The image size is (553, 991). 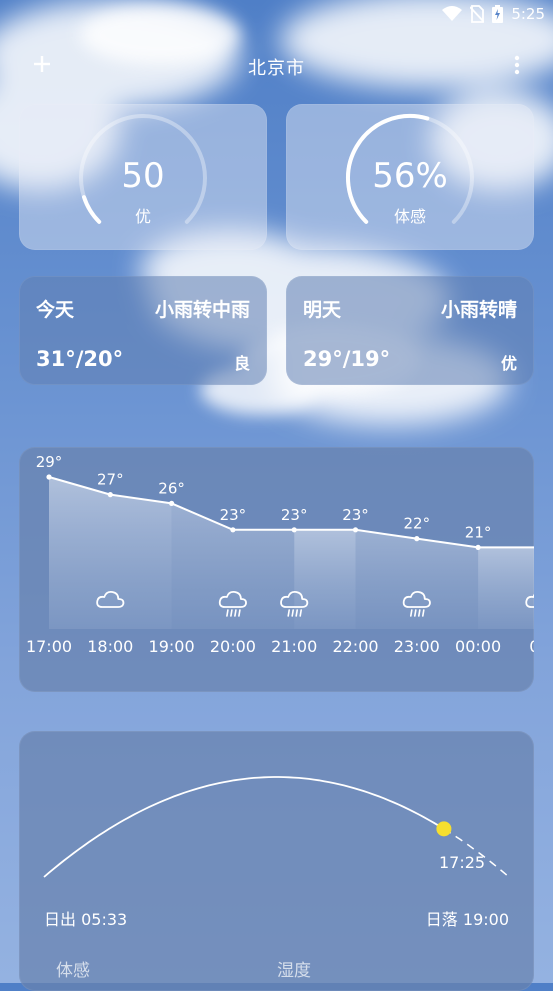 I want to click on more-button, so click(x=517, y=65).